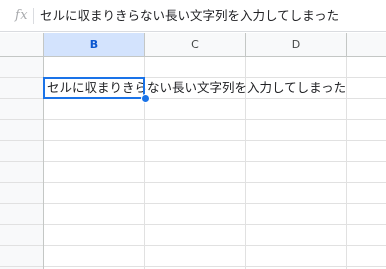 The width and height of the screenshot is (386, 269). Describe the element at coordinates (346, 163) in the screenshot. I see `gridline-vertical` at that location.